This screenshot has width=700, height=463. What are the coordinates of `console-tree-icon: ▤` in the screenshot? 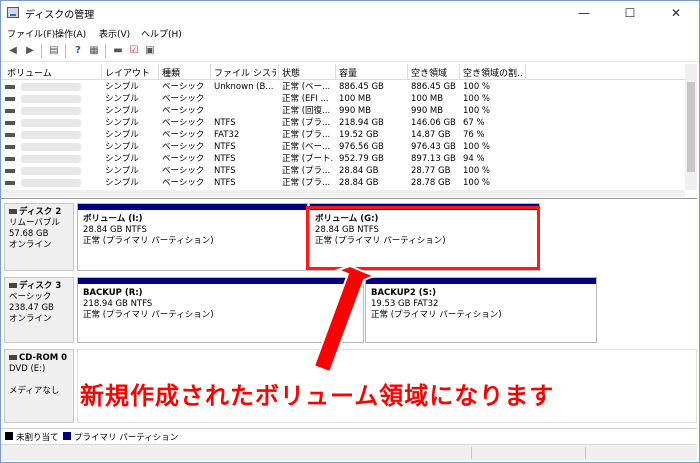 It's located at (54, 51).